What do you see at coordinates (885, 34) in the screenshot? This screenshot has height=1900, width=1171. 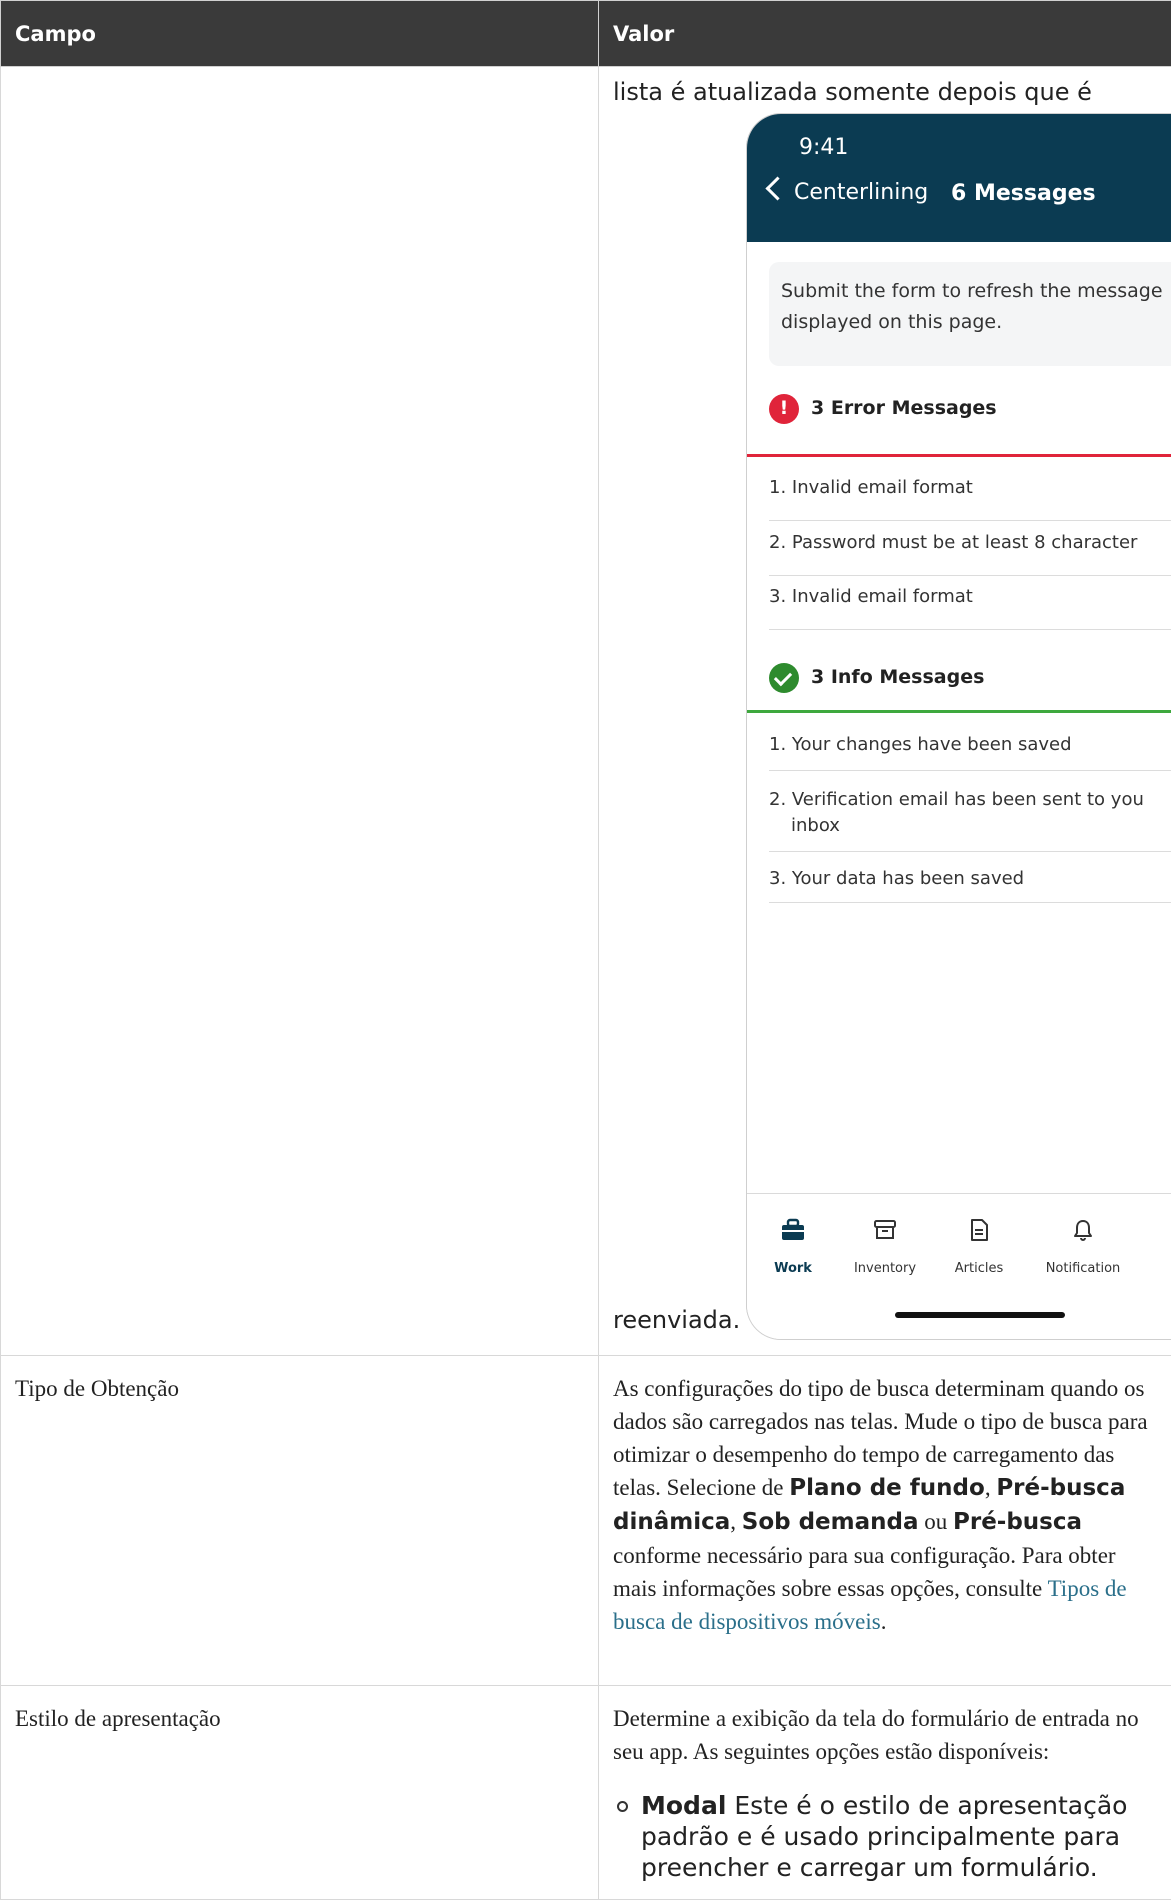 I see `column-header-value: Valor` at bounding box center [885, 34].